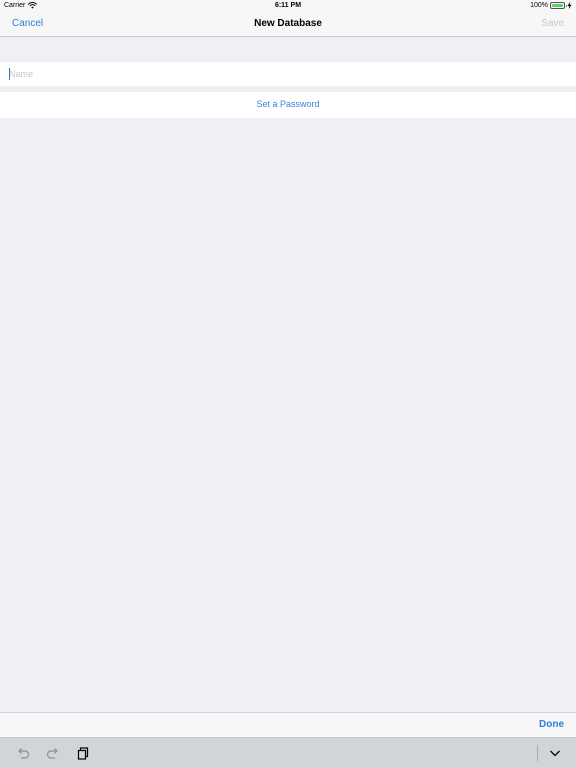 The image size is (576, 768). What do you see at coordinates (9, 74) in the screenshot?
I see `text-cursor` at bounding box center [9, 74].